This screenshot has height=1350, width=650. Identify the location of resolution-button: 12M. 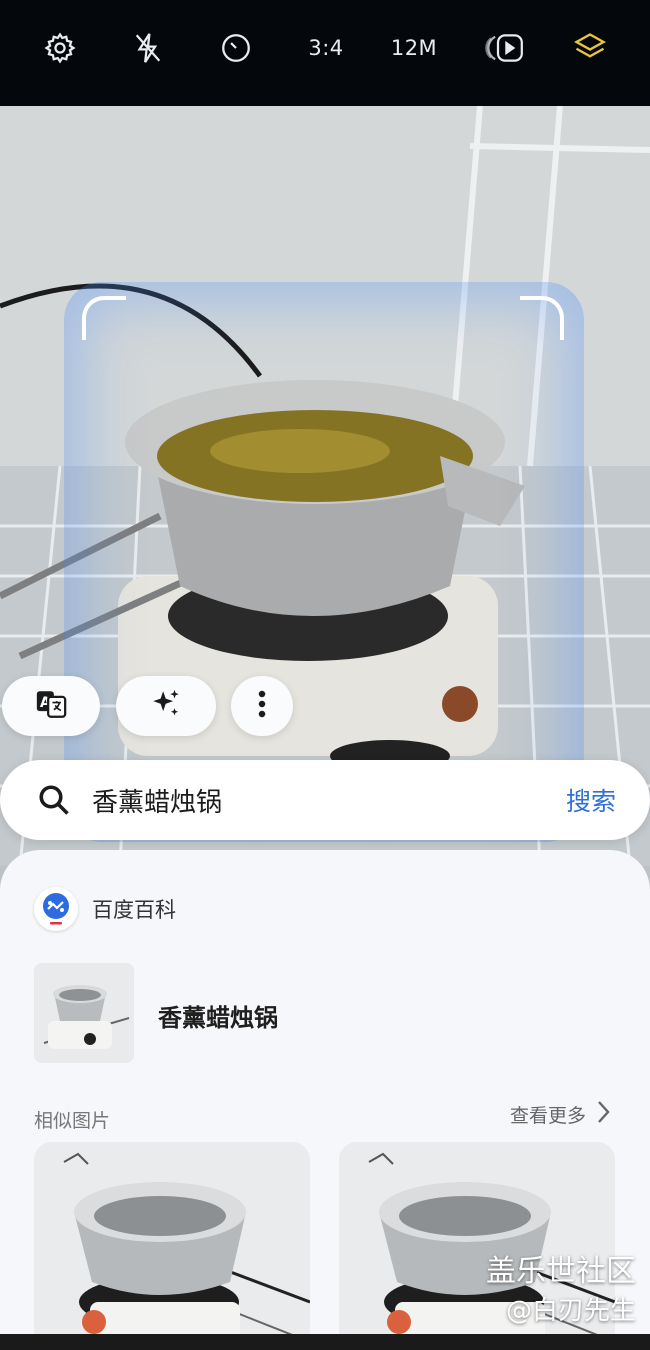
(414, 48).